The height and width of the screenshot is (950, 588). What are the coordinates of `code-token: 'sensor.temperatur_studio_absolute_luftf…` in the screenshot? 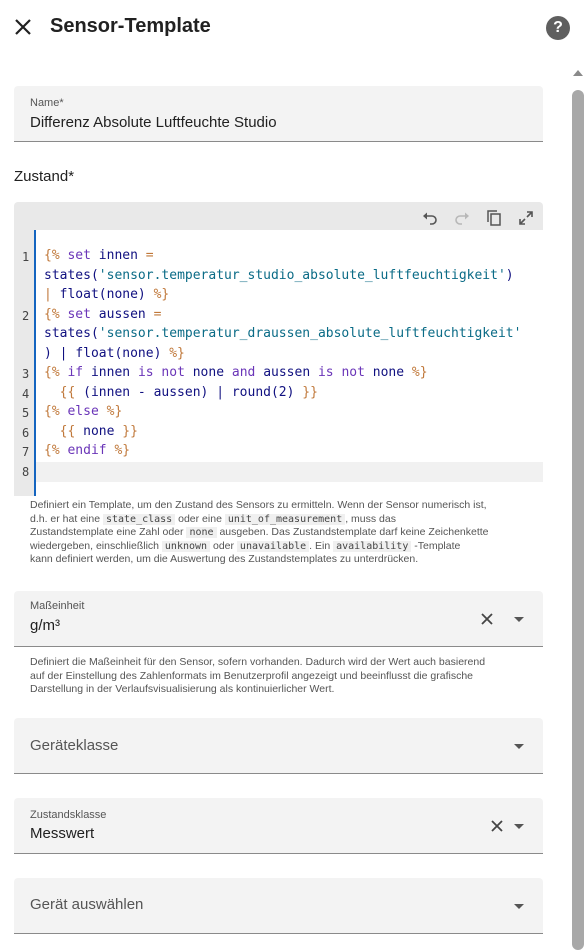 It's located at (302, 275).